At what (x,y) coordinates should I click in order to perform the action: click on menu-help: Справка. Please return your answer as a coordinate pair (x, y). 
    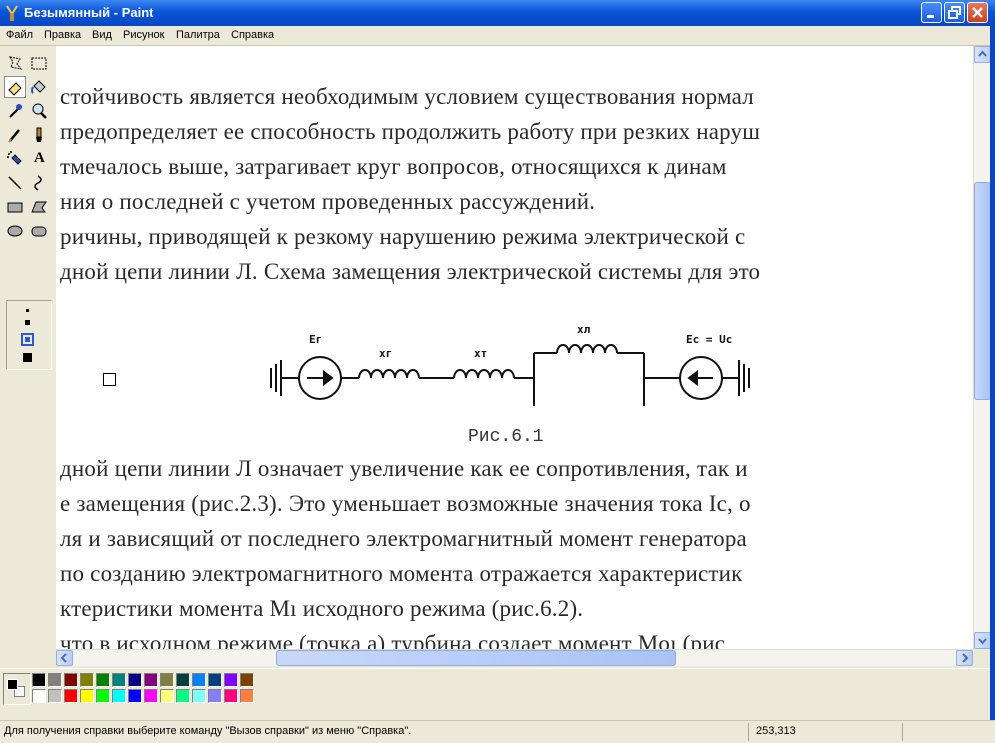
    Looking at the image, I should click on (252, 35).